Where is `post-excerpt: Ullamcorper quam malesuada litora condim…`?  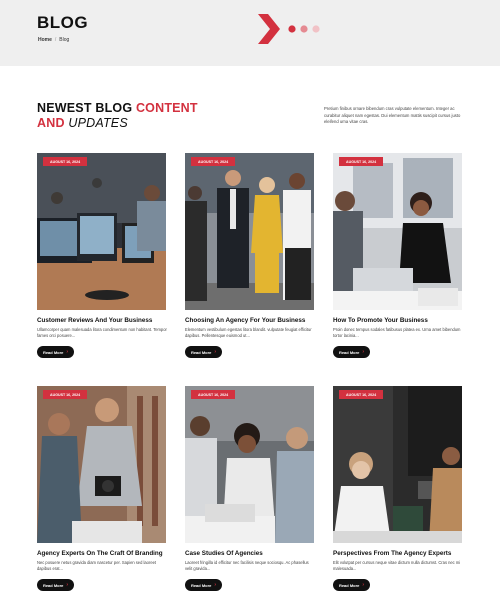 post-excerpt: Ullamcorper quam malesuada litora condim… is located at coordinates (102, 333).